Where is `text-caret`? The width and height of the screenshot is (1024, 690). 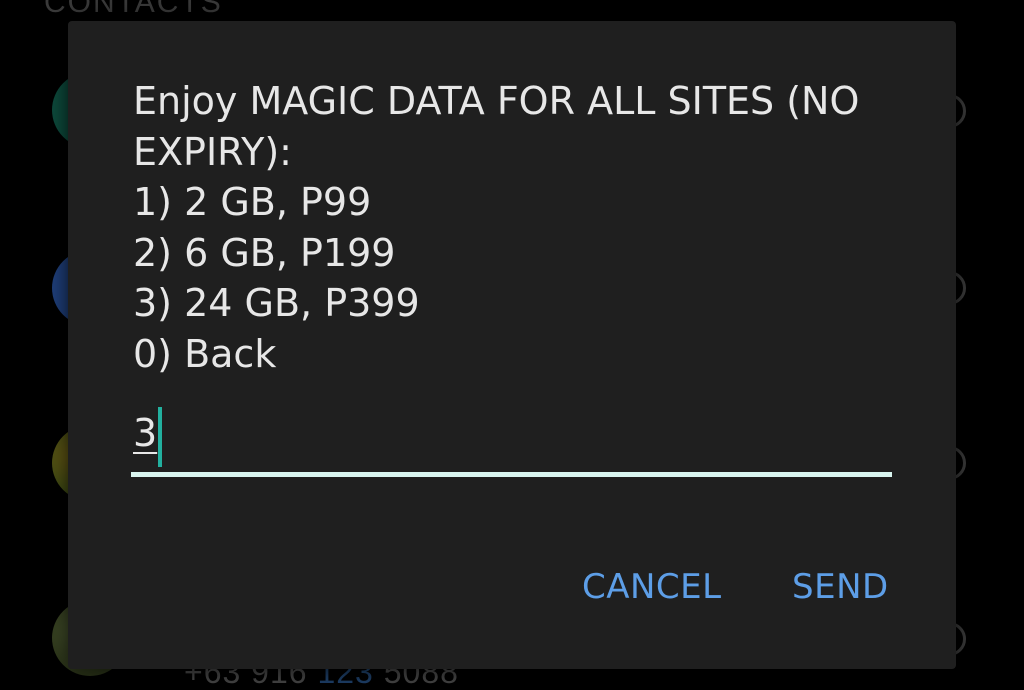
text-caret is located at coordinates (160, 437).